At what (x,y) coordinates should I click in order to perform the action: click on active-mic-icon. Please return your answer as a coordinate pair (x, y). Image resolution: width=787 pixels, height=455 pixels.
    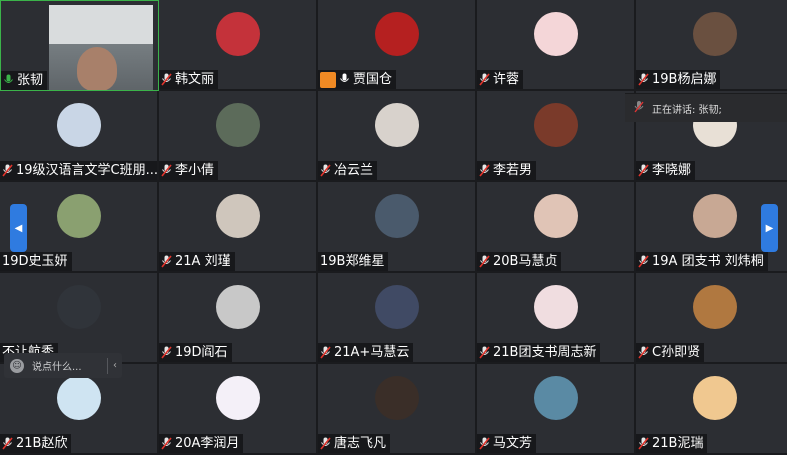
    Looking at the image, I should click on (9, 81).